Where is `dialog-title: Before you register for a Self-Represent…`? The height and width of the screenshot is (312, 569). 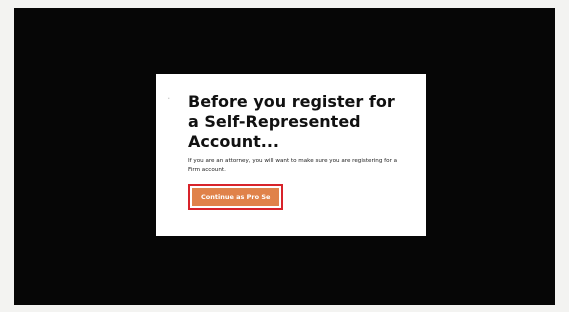
dialog-title: Before you register for a Self-Represent… is located at coordinates (291, 121).